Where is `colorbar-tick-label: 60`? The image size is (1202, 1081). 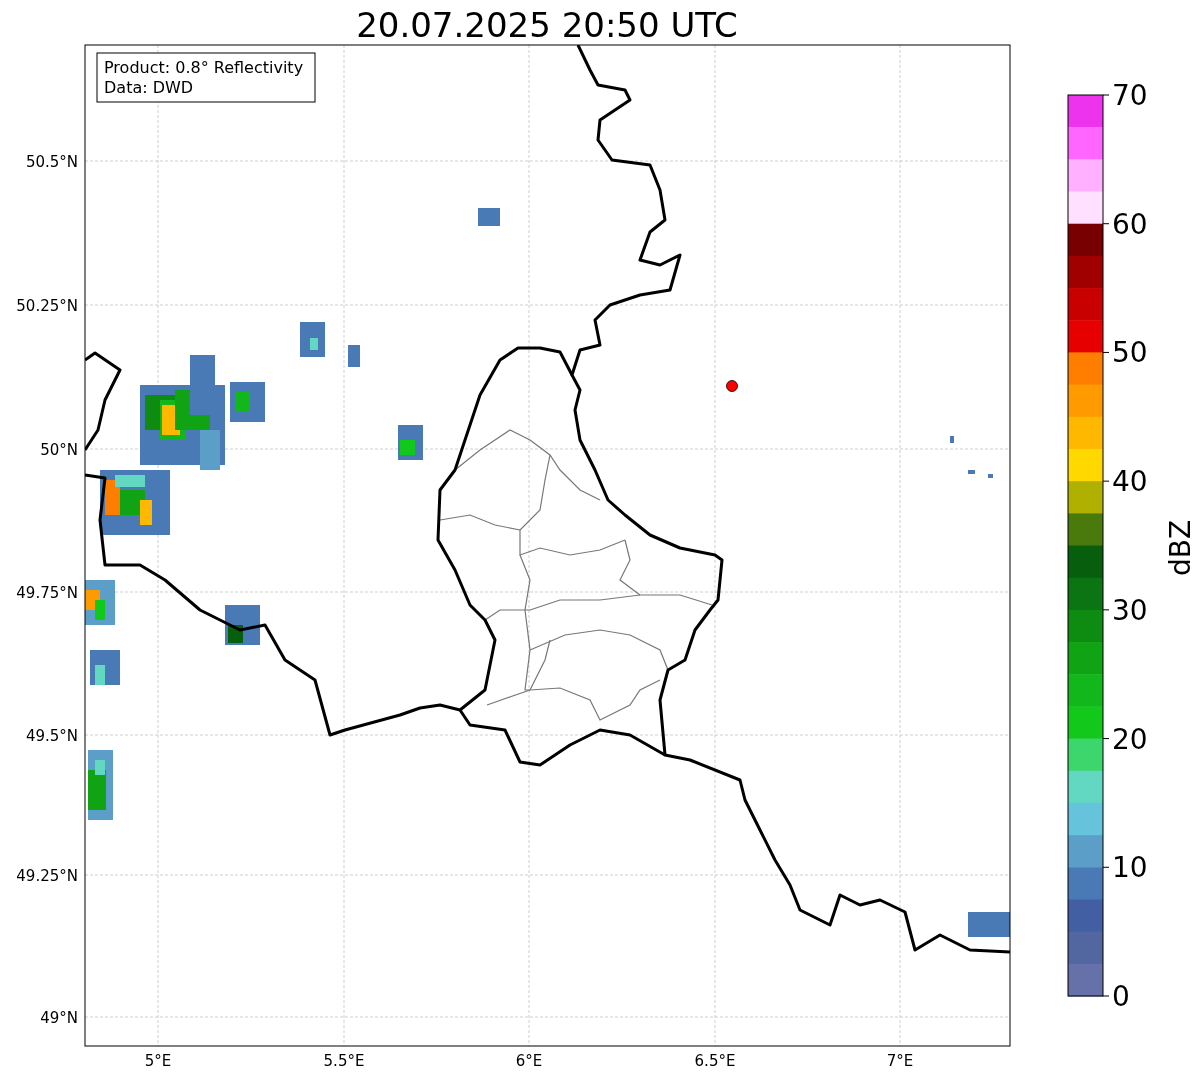
colorbar-tick-label: 60 is located at coordinates (1130, 224).